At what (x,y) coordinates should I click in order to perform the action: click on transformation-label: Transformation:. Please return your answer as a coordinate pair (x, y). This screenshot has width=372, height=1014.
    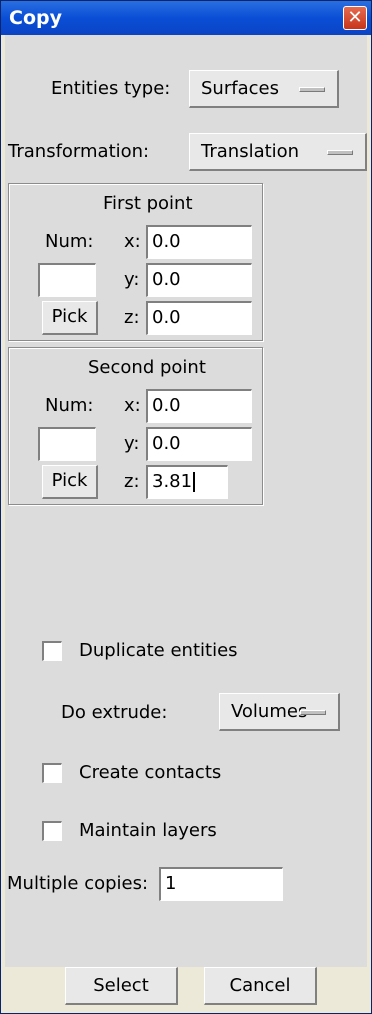
    Looking at the image, I should click on (79, 151).